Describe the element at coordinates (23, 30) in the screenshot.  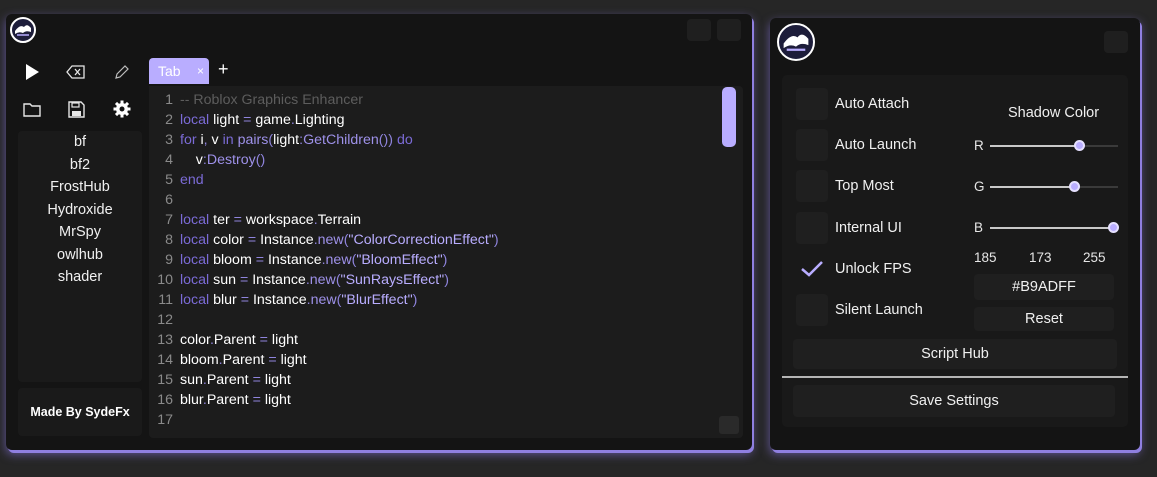
I see `app-logo-icon` at that location.